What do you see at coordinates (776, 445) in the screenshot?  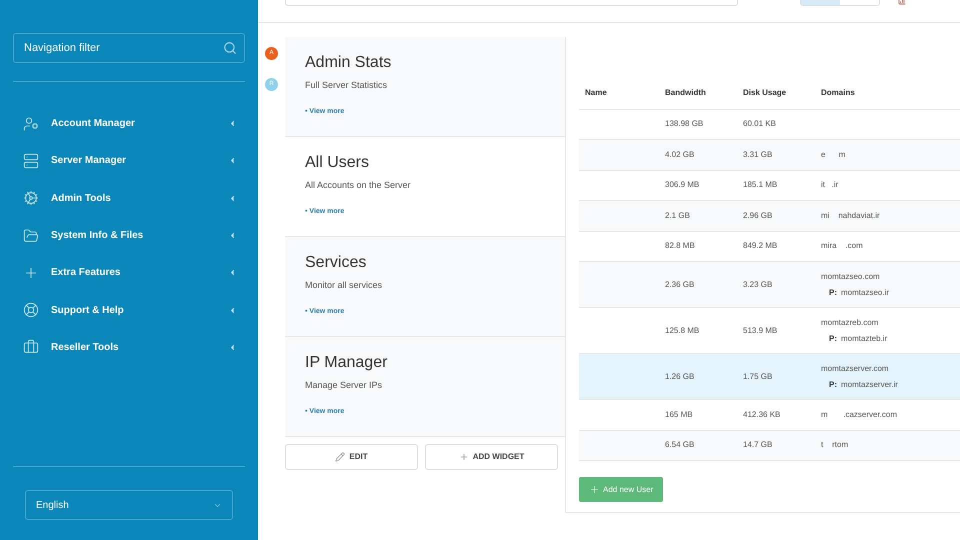 I see `table-cell: 14.7 GB` at bounding box center [776, 445].